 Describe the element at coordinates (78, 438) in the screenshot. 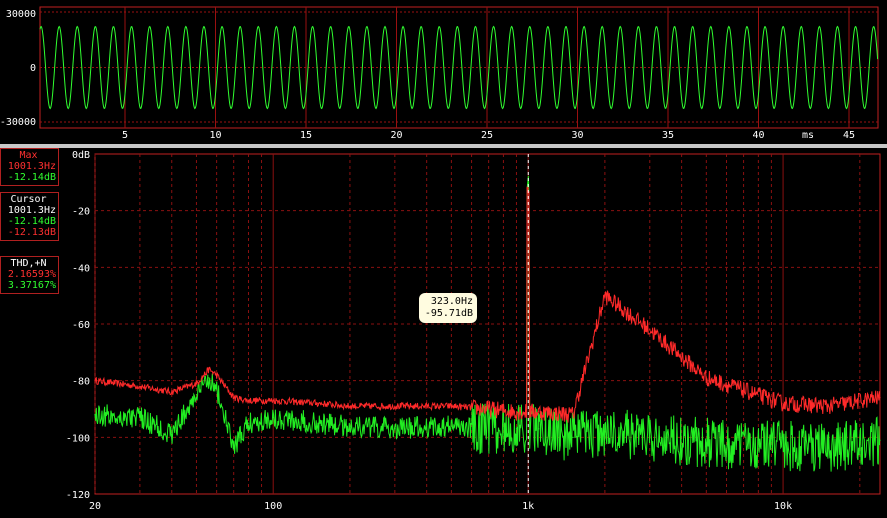

I see `spectrum-y-tick-label: -100` at that location.